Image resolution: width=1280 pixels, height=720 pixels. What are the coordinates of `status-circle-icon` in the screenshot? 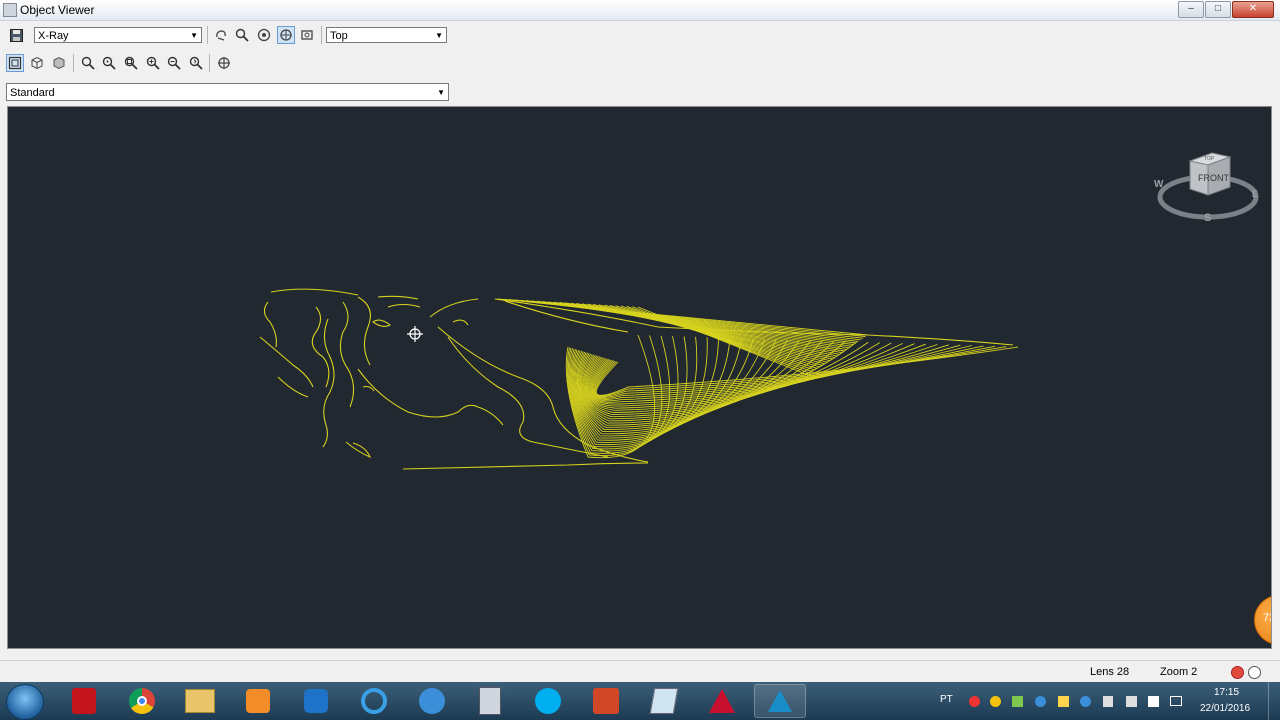 It's located at (1254, 672).